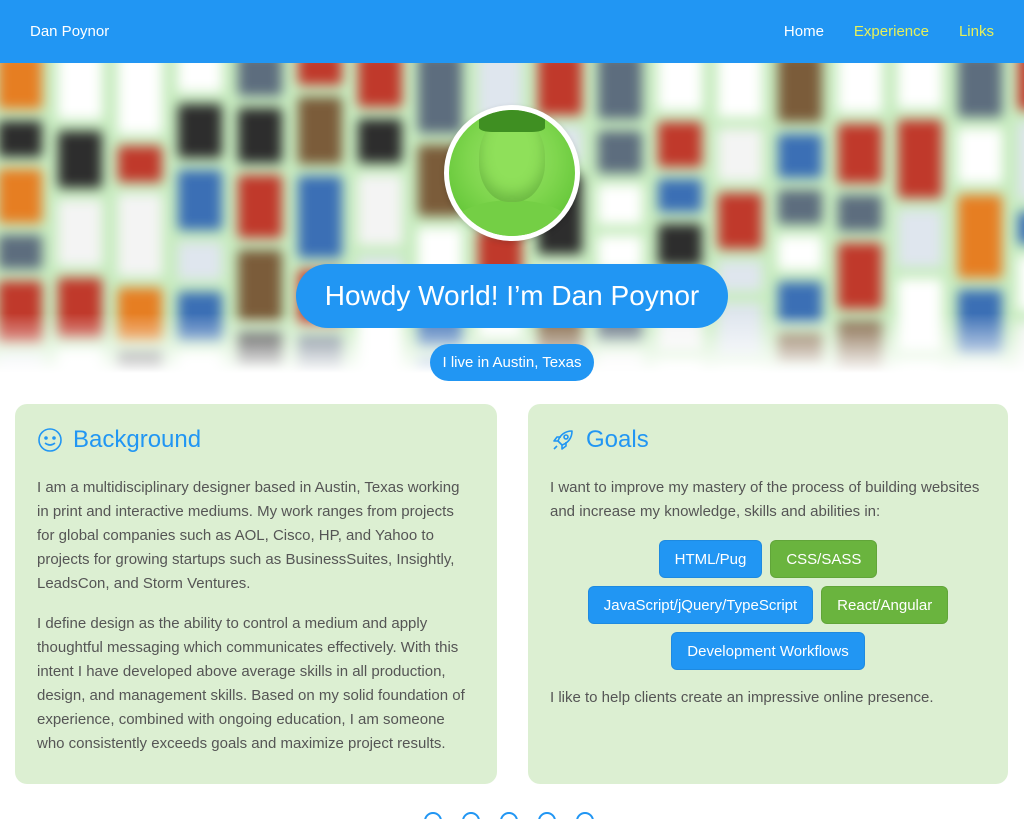 Image resolution: width=1024 pixels, height=819 pixels. Describe the element at coordinates (824, 559) in the screenshot. I see `skill-chip-css: CSS/SASS` at that location.